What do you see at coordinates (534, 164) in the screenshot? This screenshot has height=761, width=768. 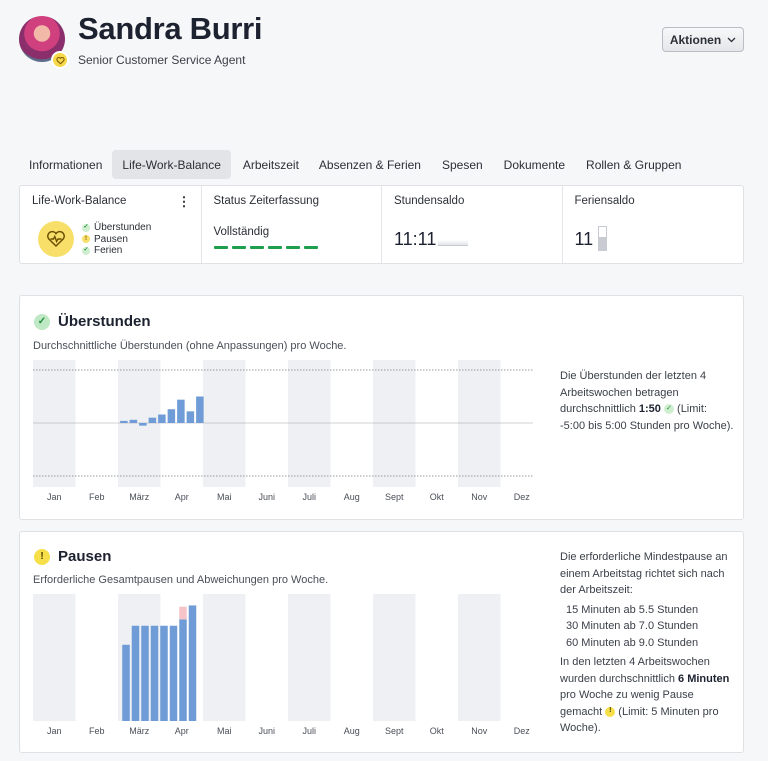 I see `tab-dokumente: Dokumente` at bounding box center [534, 164].